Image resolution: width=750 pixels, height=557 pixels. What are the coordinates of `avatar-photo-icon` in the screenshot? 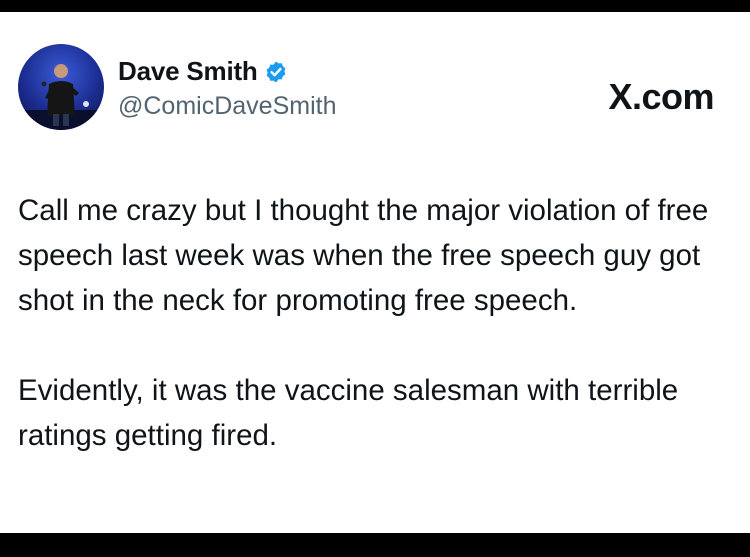 It's located at (61, 97).